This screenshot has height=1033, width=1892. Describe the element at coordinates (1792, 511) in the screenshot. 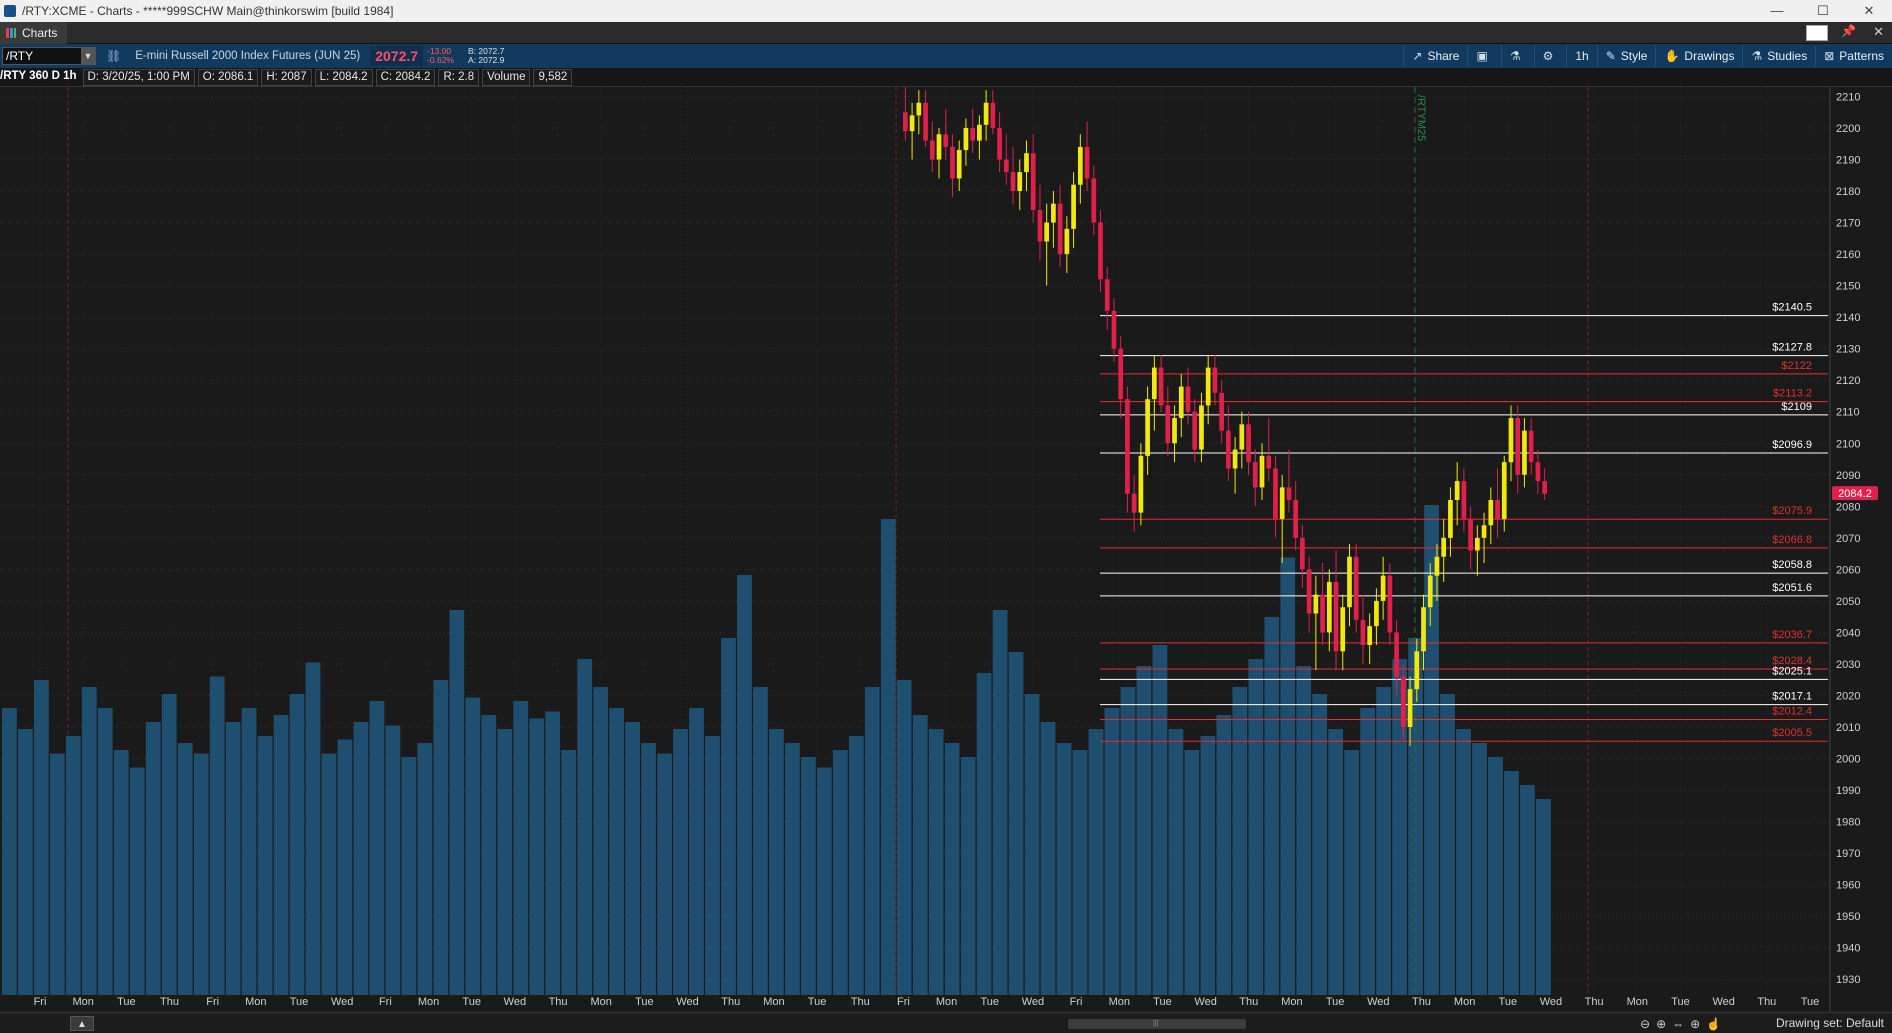

I see `price-level-label: $2075.9` at that location.